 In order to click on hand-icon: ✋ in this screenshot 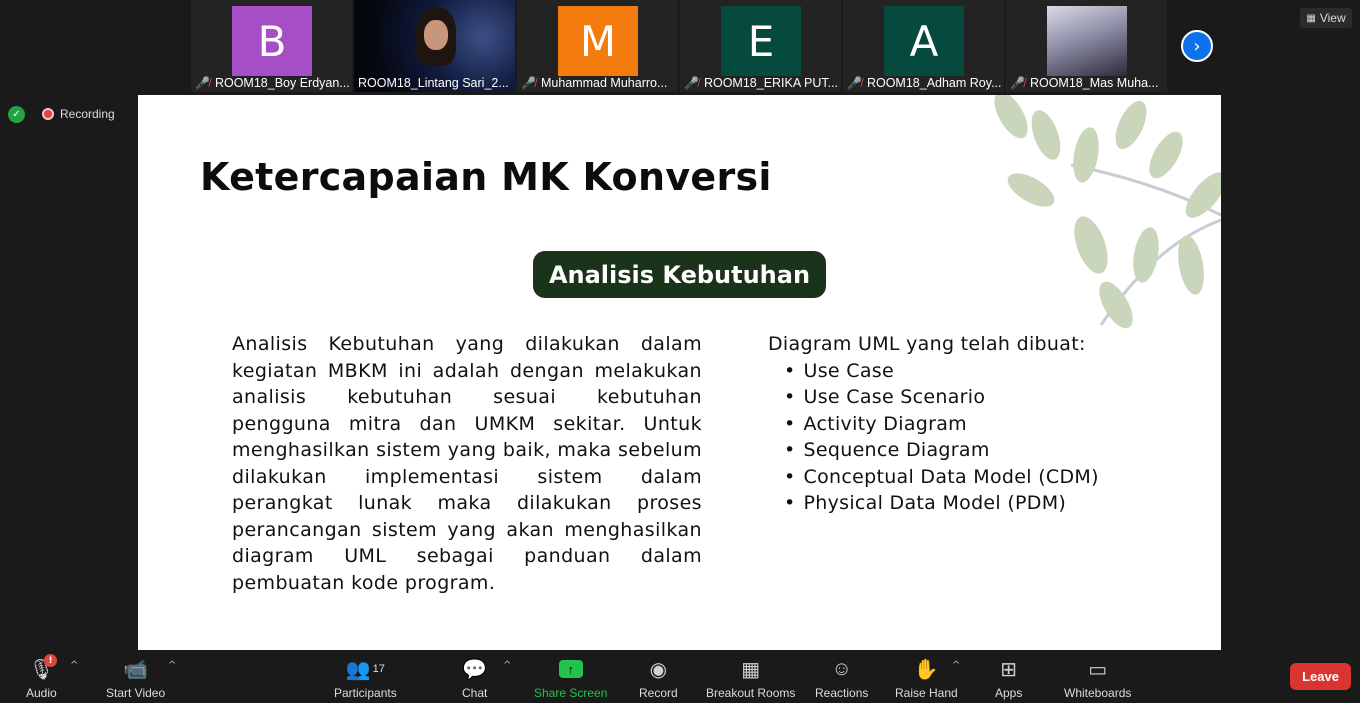, I will do `click(926, 669)`.